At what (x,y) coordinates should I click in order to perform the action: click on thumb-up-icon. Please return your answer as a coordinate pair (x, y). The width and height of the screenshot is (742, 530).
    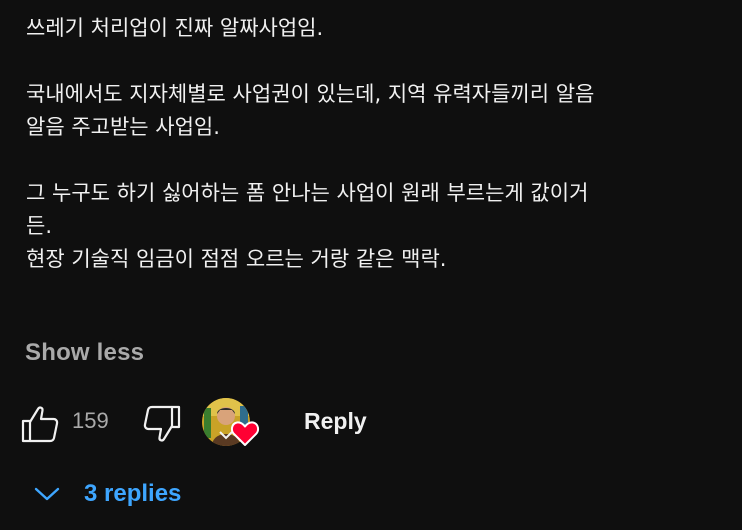
    Looking at the image, I should click on (40, 424).